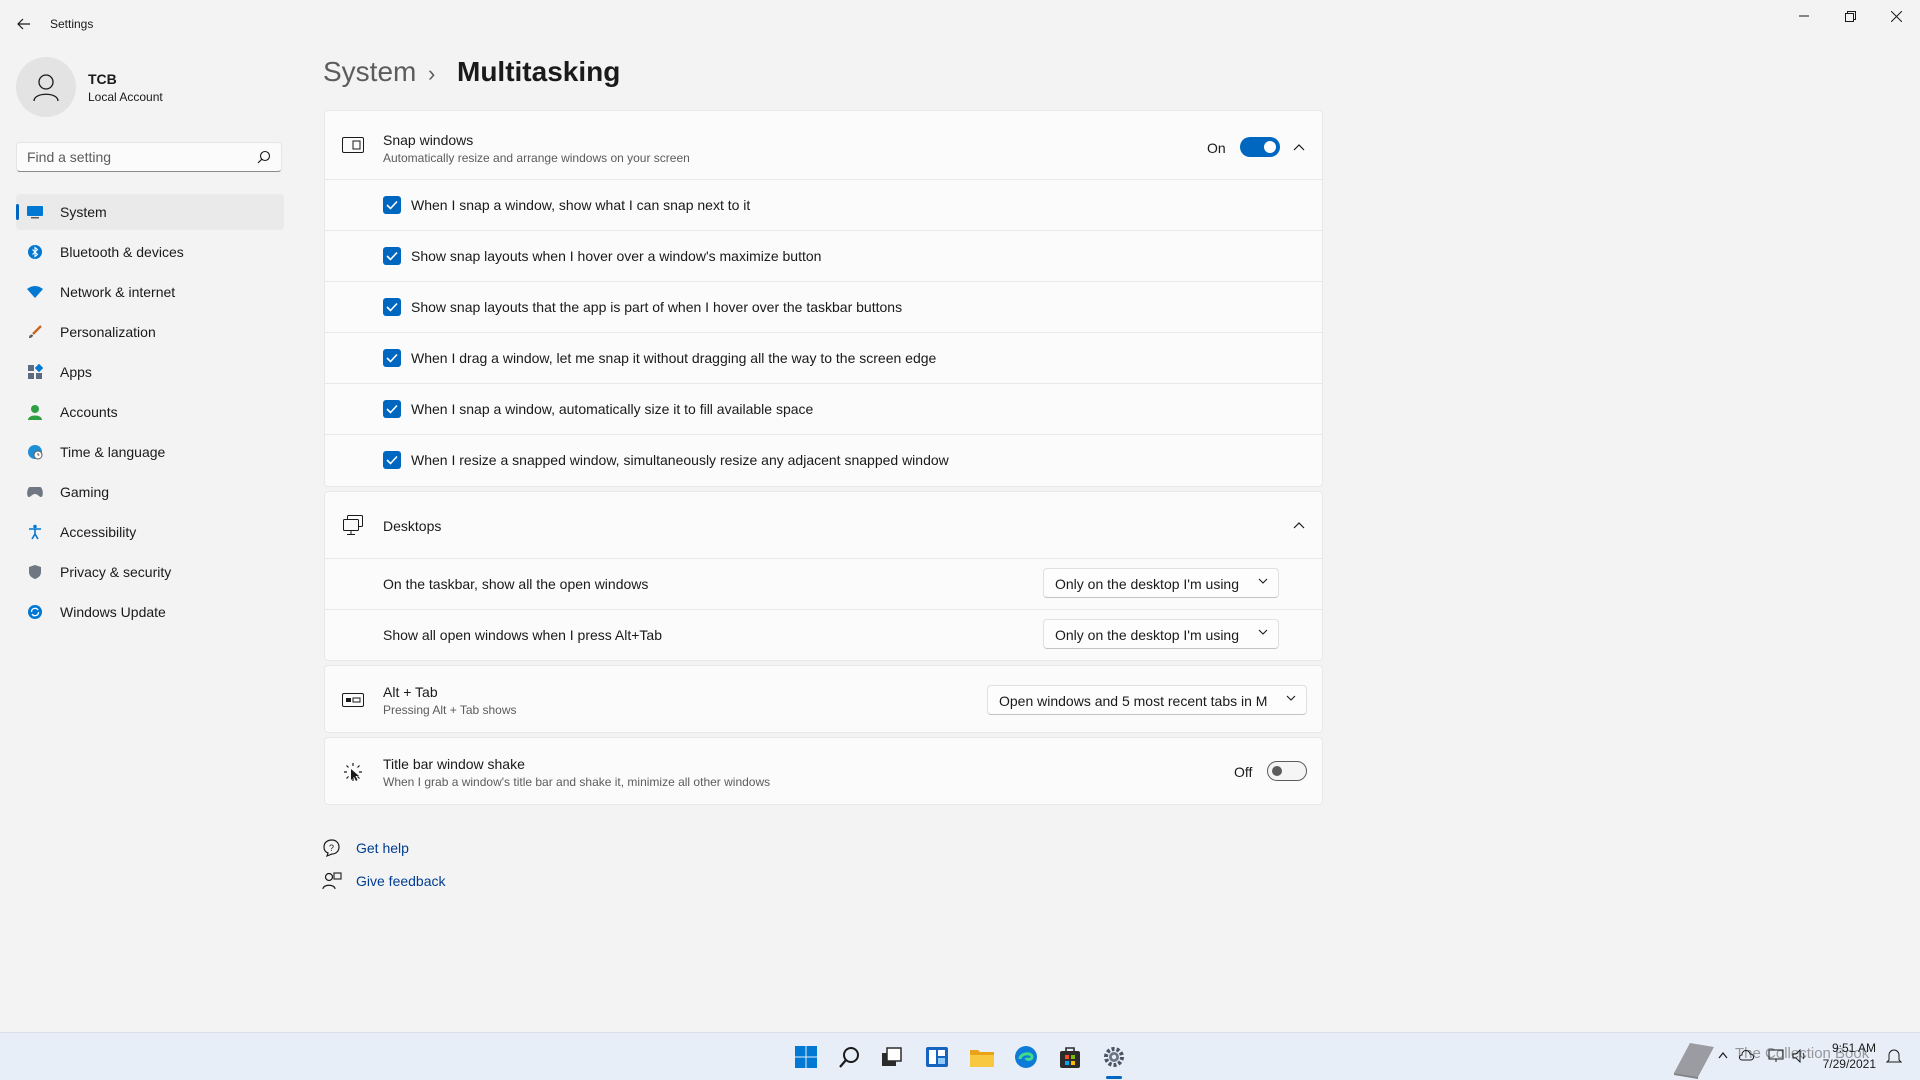 The image size is (1920, 1080). Describe the element at coordinates (35, 332) in the screenshot. I see `brush-icon` at that location.